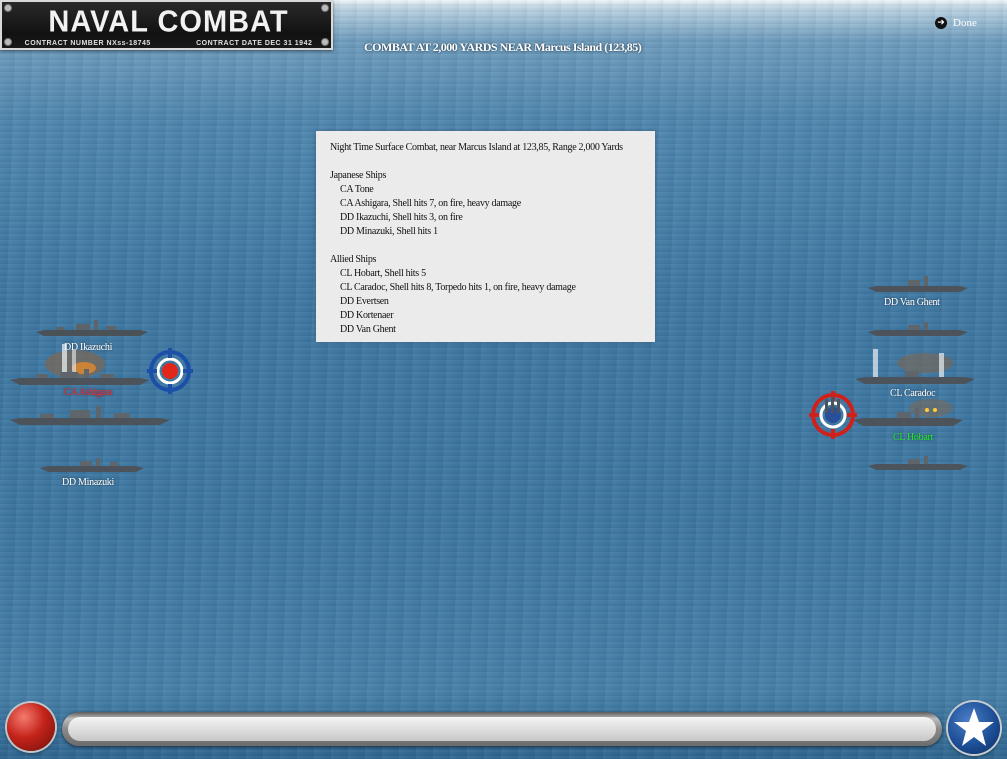 The width and height of the screenshot is (1007, 759). What do you see at coordinates (368, 329) in the screenshot?
I see `report-line: DD Van Ghent` at bounding box center [368, 329].